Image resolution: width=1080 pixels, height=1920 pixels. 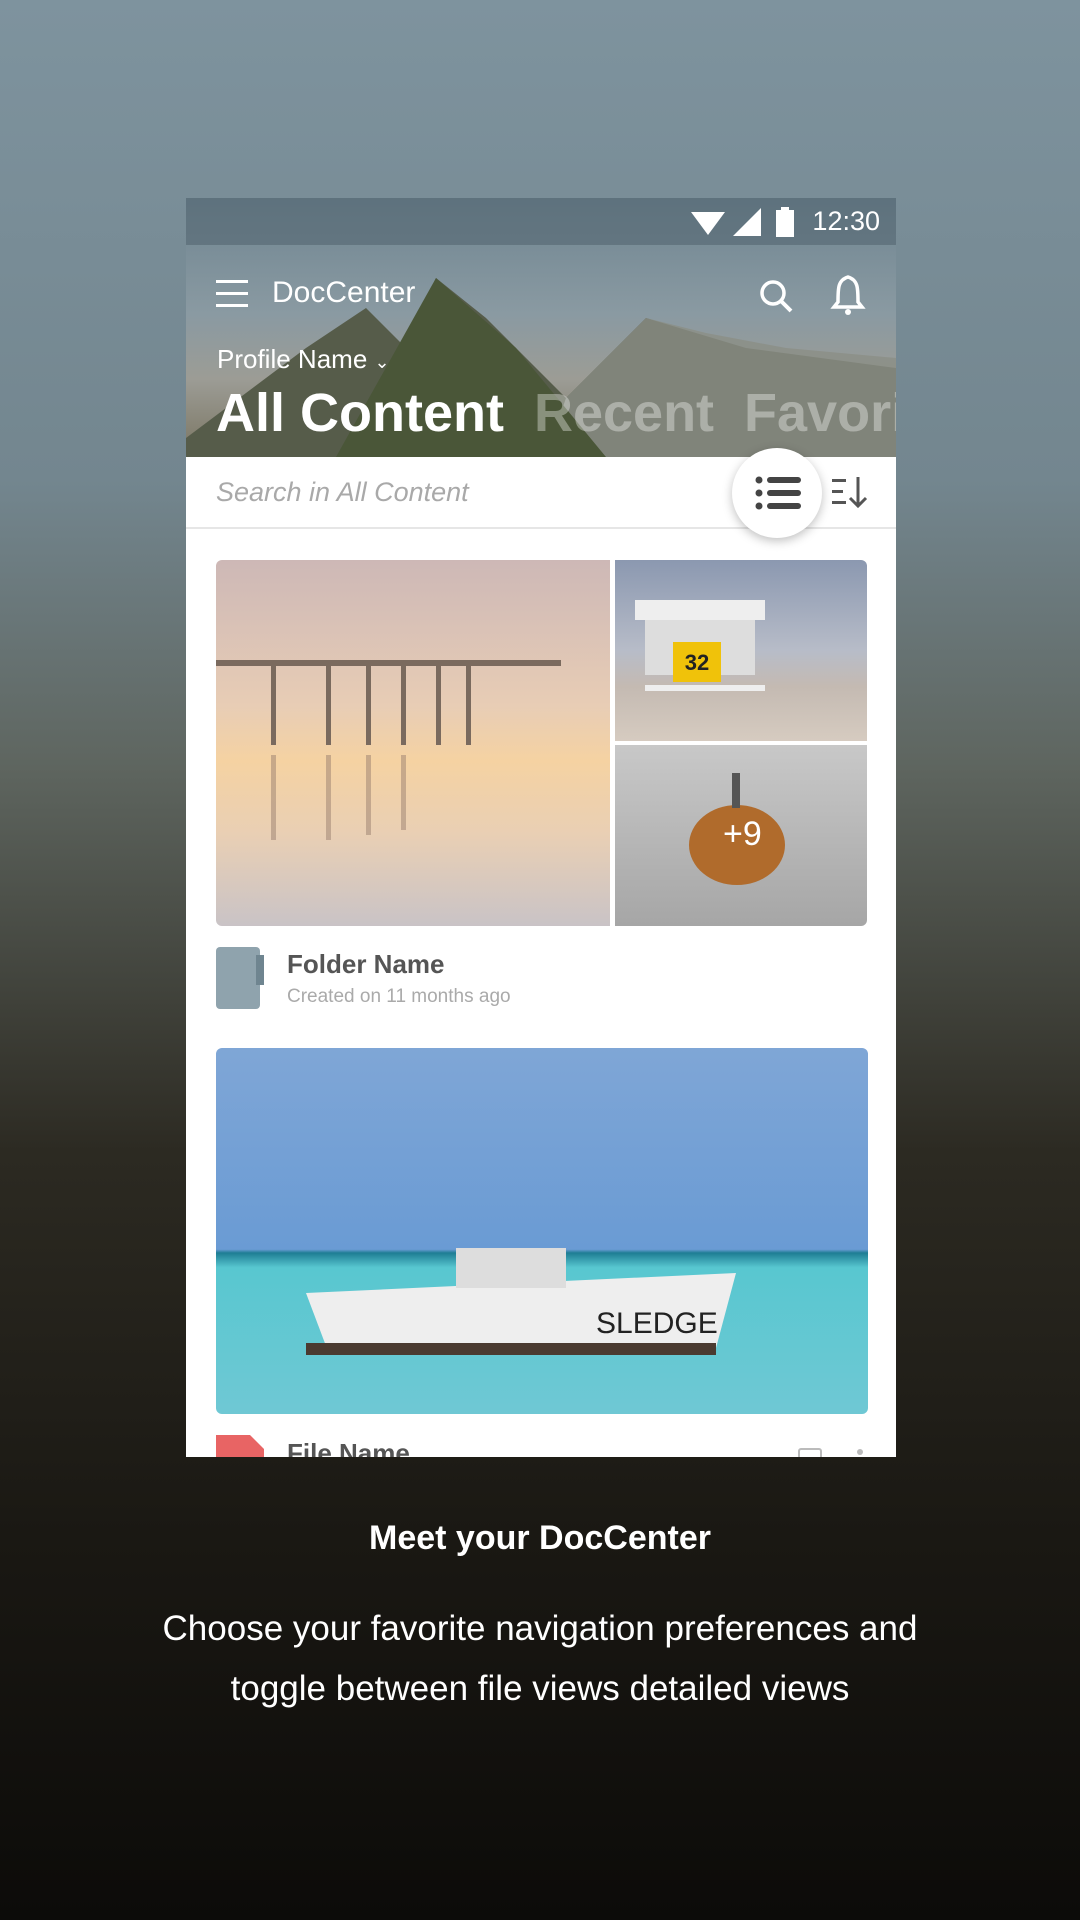 I want to click on profile-name: Profile Name, so click(x=292, y=359).